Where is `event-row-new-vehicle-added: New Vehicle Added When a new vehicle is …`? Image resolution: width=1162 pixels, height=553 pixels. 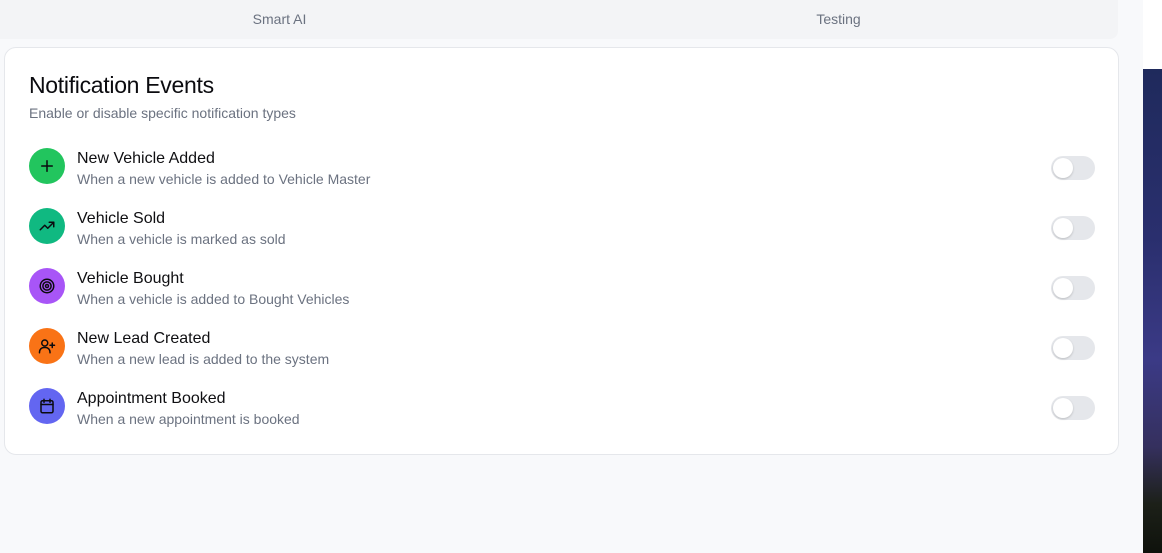
event-row-new-vehicle-added: New Vehicle Added When a new vehicle is … is located at coordinates (562, 178).